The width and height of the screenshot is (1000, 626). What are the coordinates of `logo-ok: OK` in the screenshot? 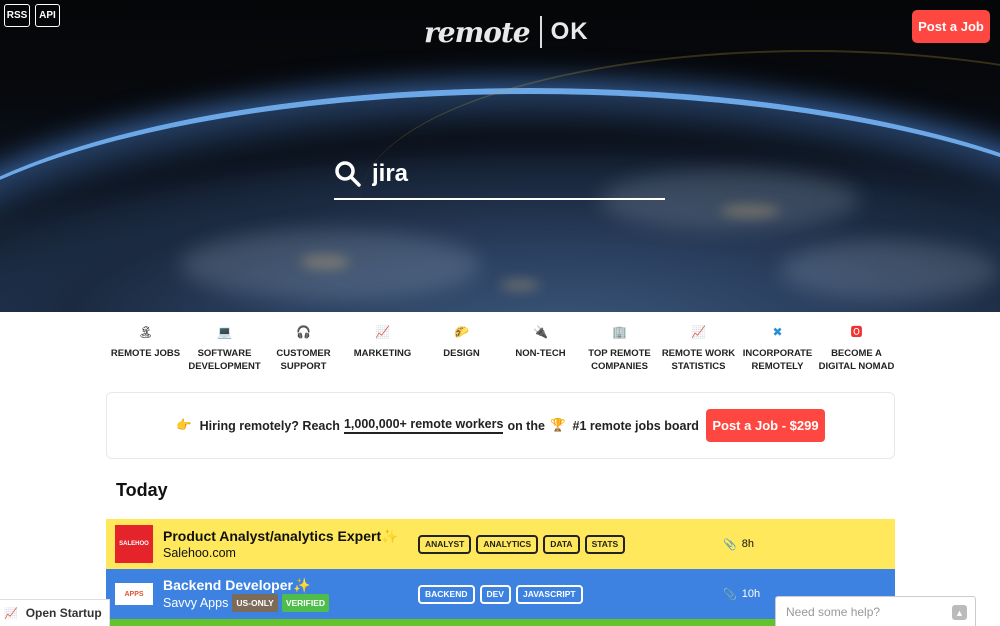 It's located at (569, 31).